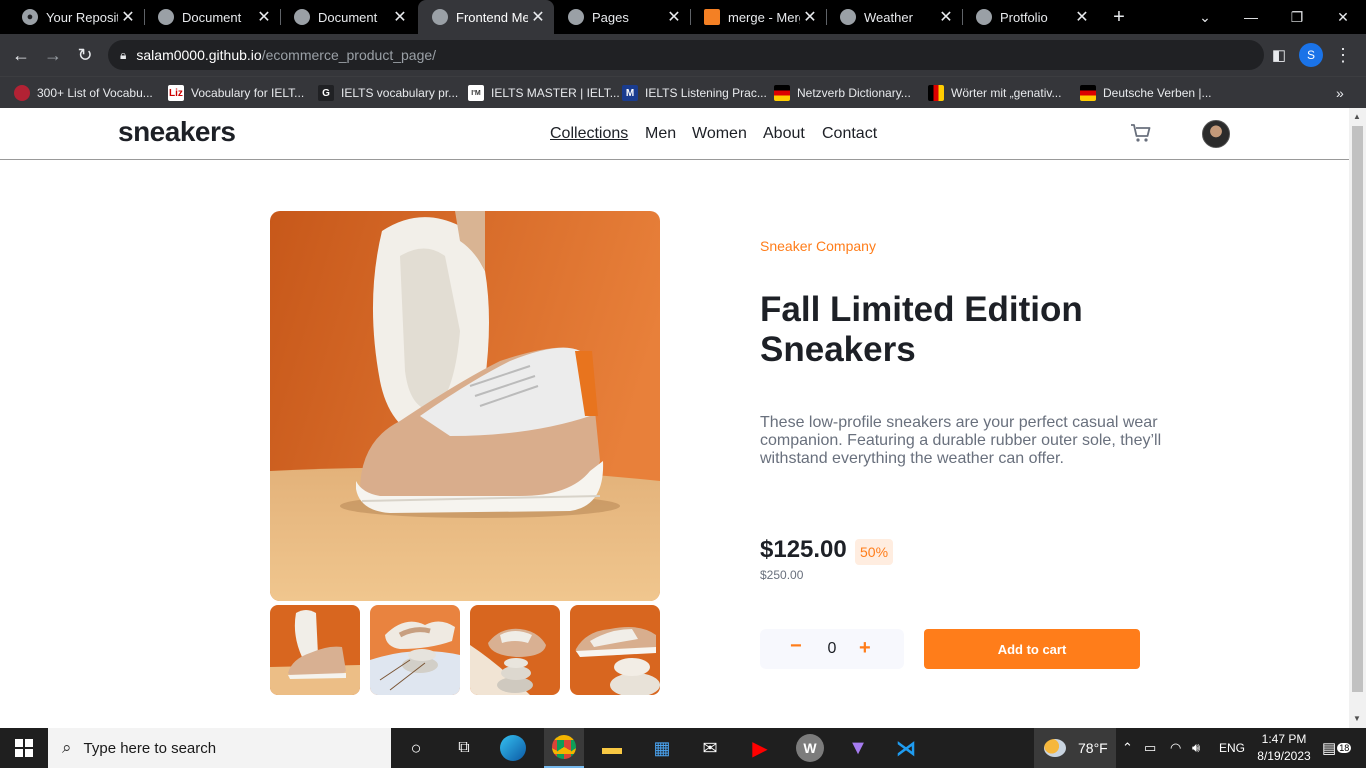  I want to click on tab-2: Document ✕, so click(212, 17).